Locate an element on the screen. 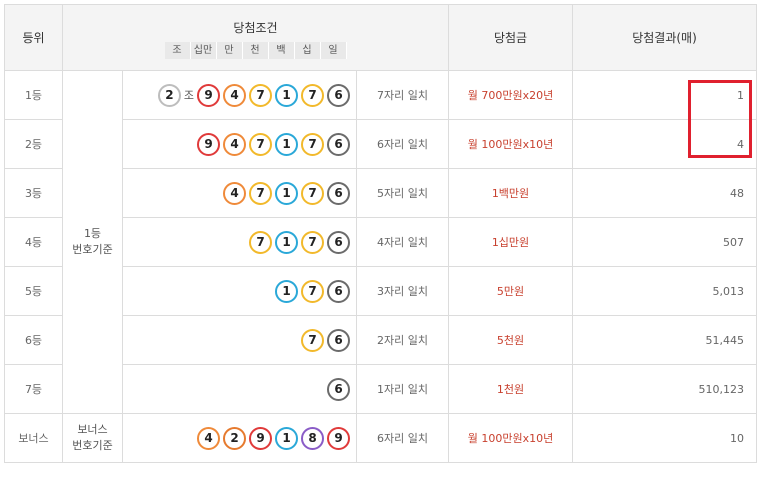 This screenshot has height=481, width=762. count-cell: 51,445 is located at coordinates (664, 340).